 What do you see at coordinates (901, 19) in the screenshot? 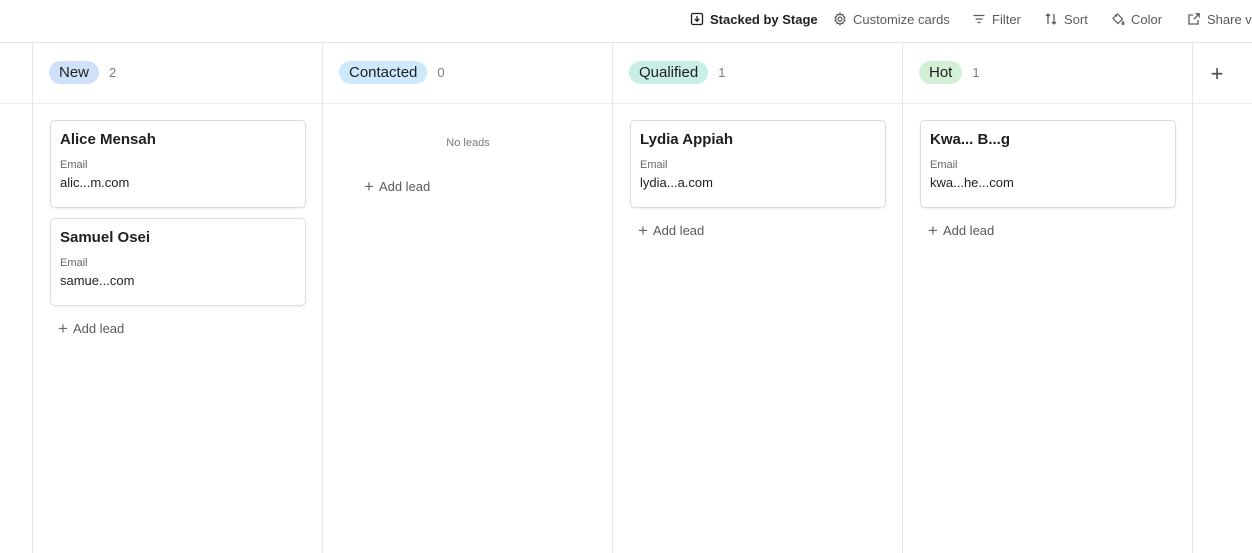
I see `customize-cards-label: Customize cards` at bounding box center [901, 19].